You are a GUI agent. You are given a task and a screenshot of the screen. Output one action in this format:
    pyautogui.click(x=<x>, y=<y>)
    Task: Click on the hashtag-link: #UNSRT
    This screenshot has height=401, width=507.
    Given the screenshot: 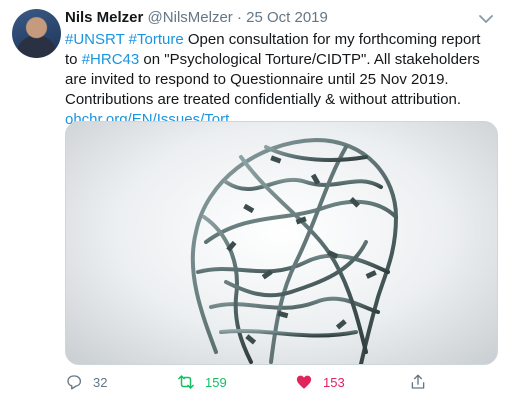 What is the action you would take?
    pyautogui.click(x=94, y=39)
    